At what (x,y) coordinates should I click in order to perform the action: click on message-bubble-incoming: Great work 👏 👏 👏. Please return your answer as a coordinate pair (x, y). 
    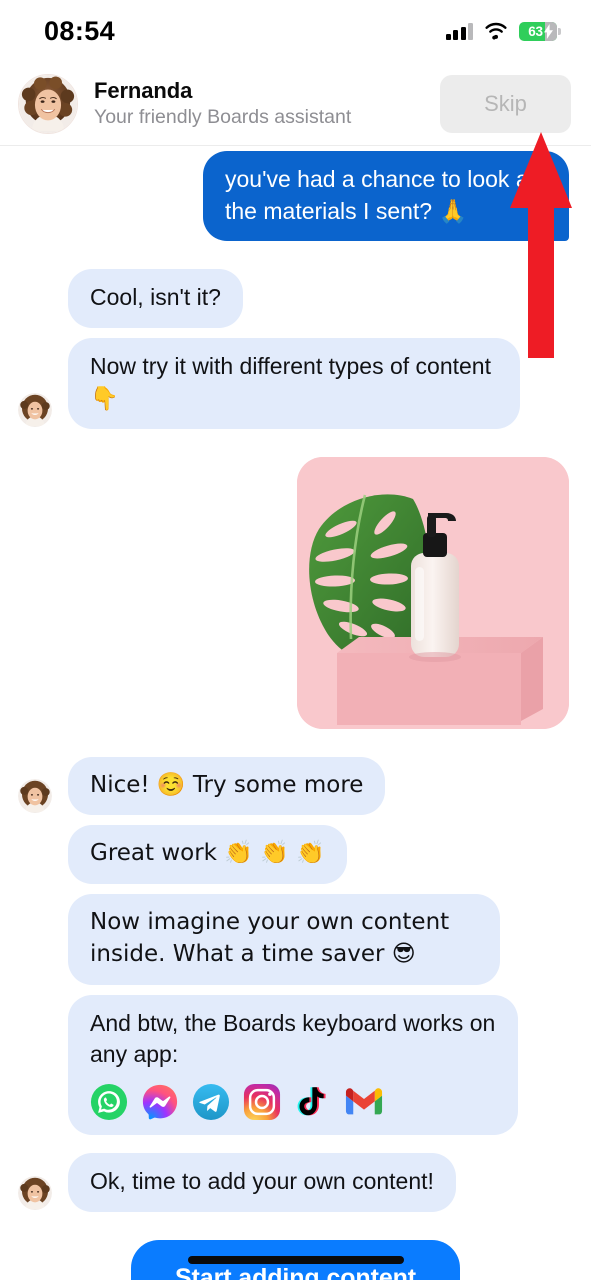
    Looking at the image, I should click on (207, 855).